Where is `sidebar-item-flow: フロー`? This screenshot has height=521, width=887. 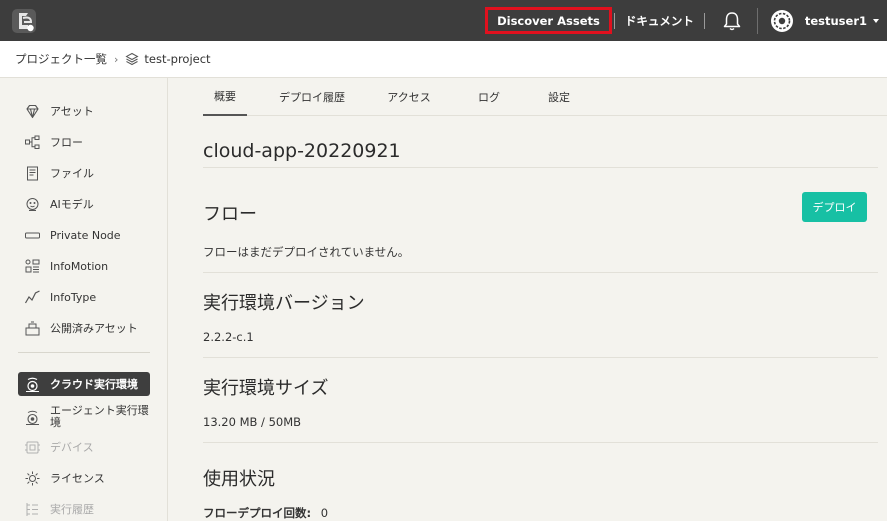
sidebar-item-flow: フロー is located at coordinates (84, 142).